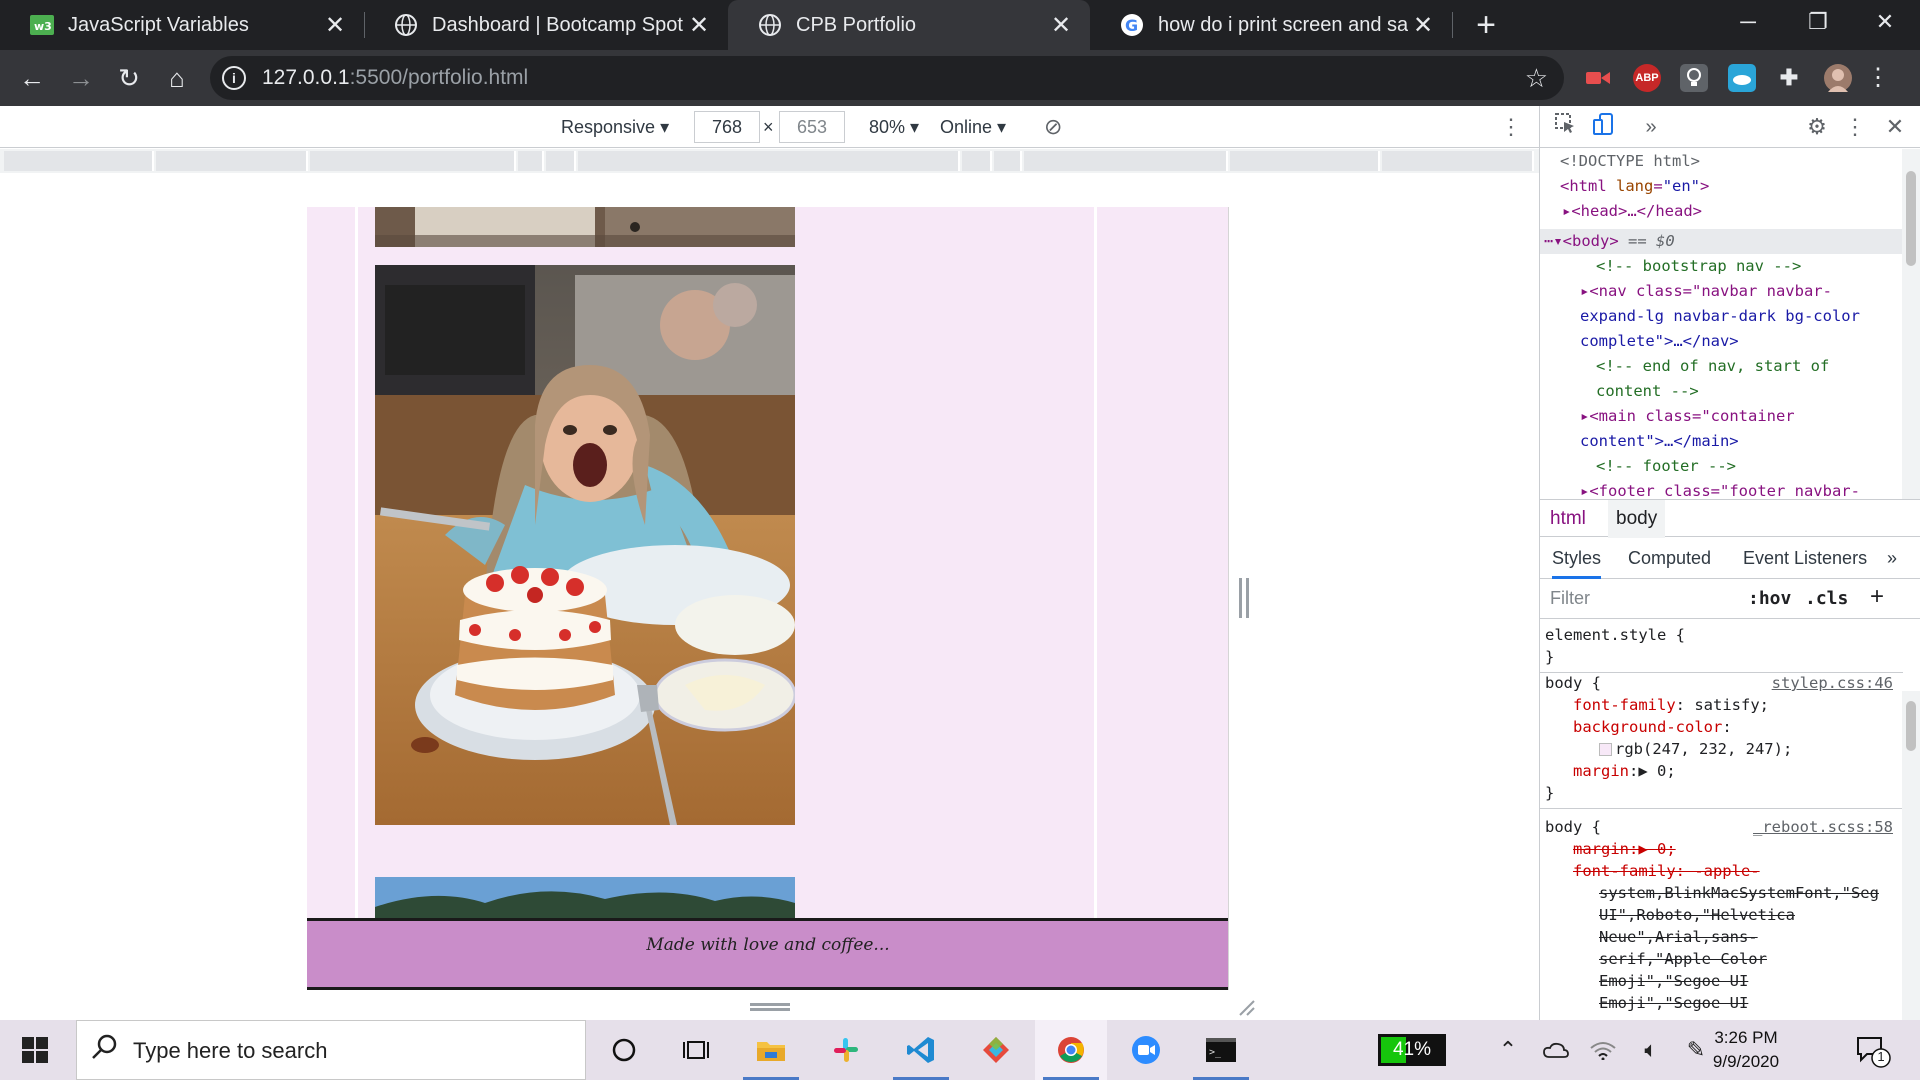 Image resolution: width=1920 pixels, height=1080 pixels. I want to click on device-mode-select: Responsive ▾, so click(615, 127).